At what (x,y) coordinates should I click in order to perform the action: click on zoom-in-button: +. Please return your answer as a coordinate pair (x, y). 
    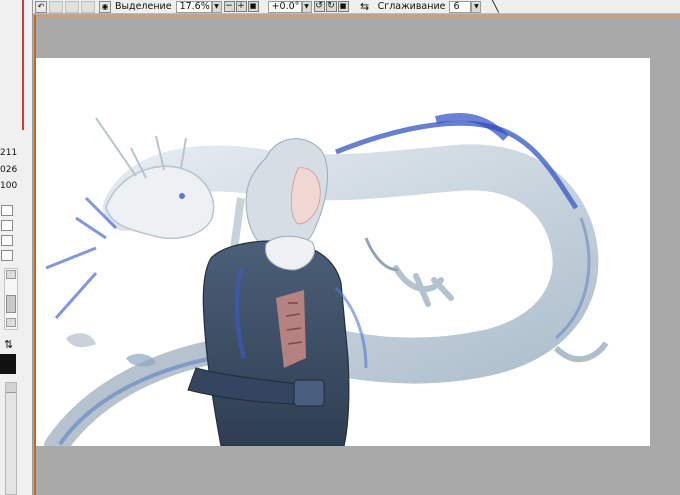
    Looking at the image, I should click on (241, 6).